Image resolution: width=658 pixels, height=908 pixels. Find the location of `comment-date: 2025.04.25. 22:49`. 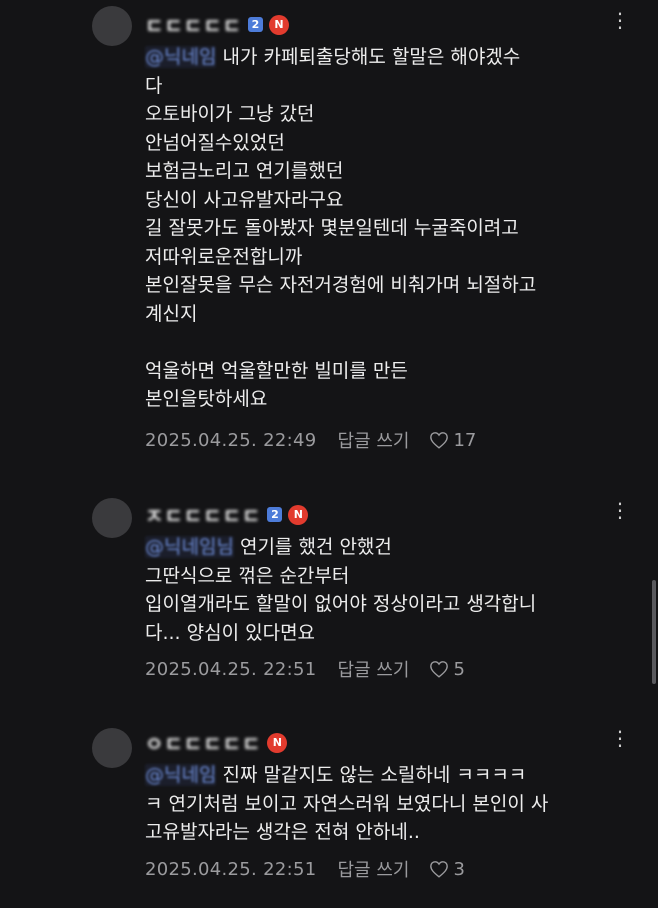

comment-date: 2025.04.25. 22:49 is located at coordinates (231, 440).